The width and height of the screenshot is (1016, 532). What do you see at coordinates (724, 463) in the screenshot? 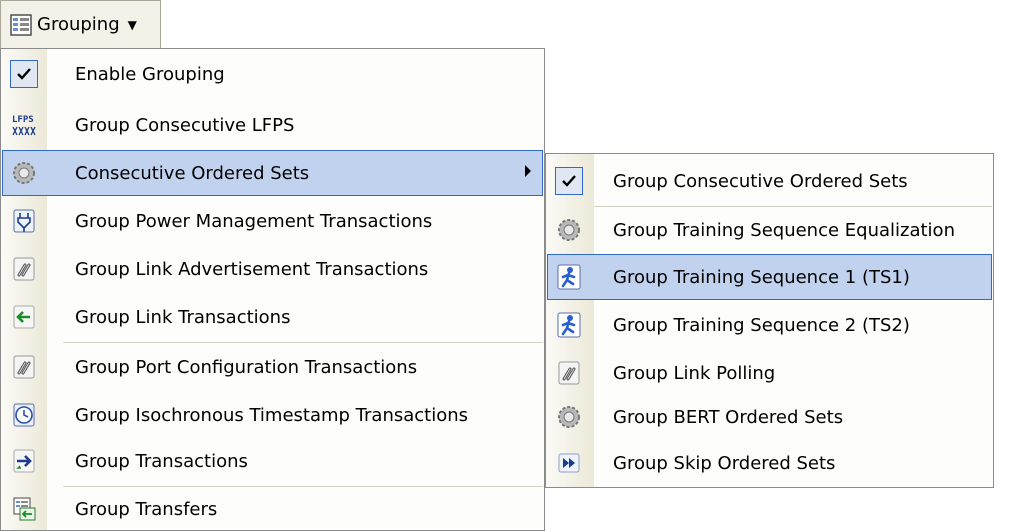
I see `submenu-item-label: Group Skip Ordered Sets` at bounding box center [724, 463].